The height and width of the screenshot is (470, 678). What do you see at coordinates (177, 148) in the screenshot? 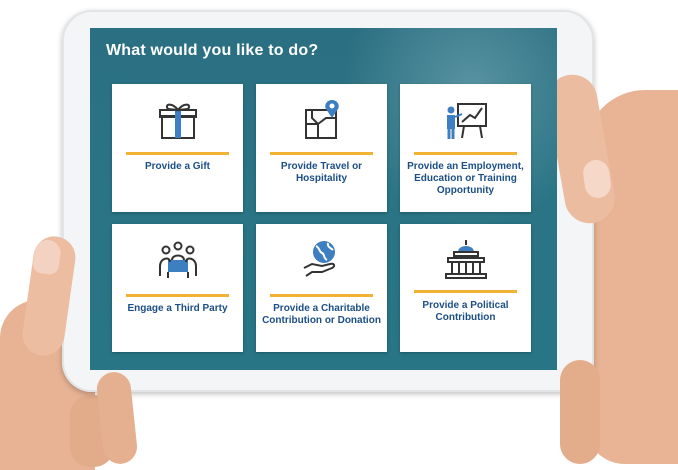
I see `card-provide-gift: Provide a Gift` at bounding box center [177, 148].